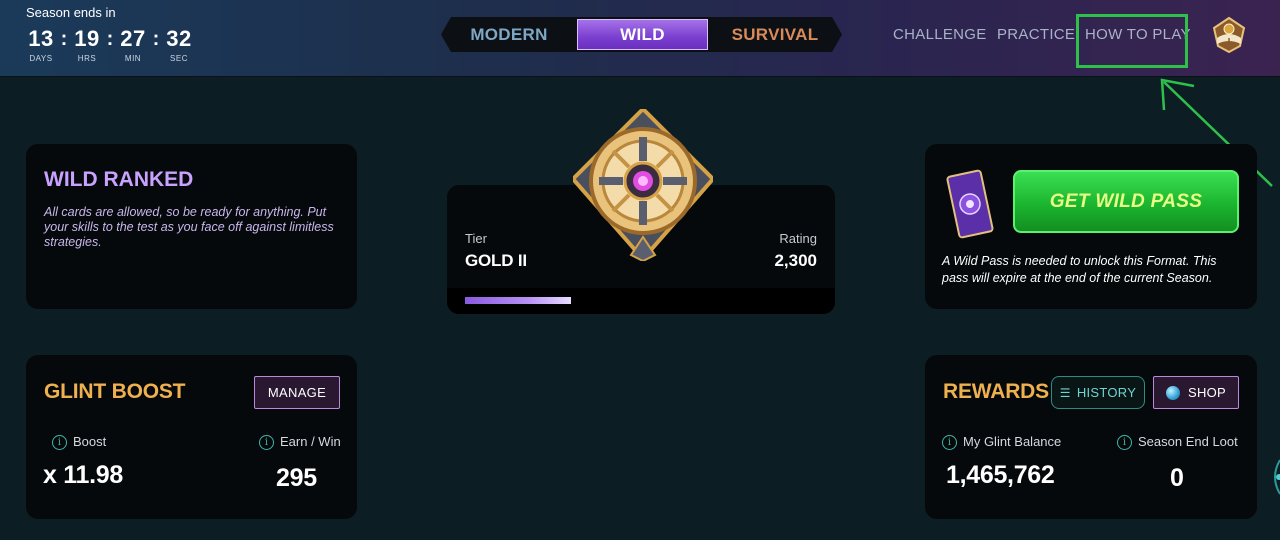 The height and width of the screenshot is (540, 1280). I want to click on season-timer: 13 DAYS : 19 HRS : 27 MIN : 32 SEC, so click(110, 45).